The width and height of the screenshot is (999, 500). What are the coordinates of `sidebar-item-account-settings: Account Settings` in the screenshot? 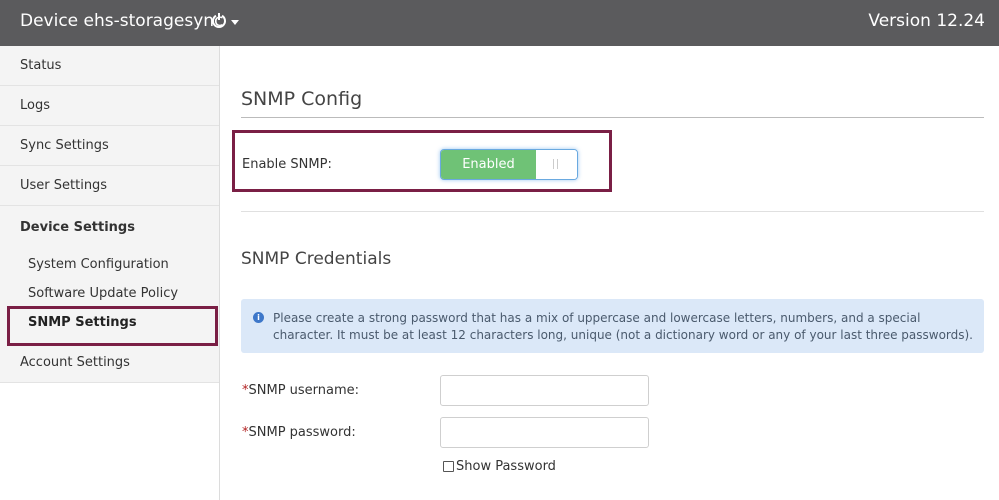 It's located at (109, 363).